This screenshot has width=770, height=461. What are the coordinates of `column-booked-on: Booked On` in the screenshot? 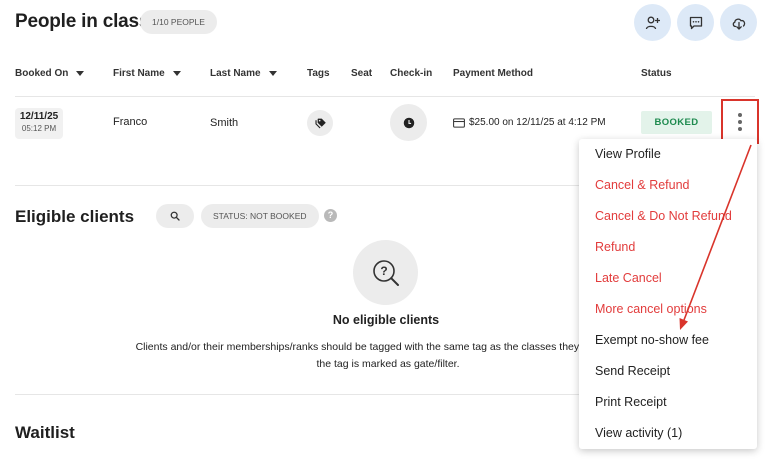 It's located at (50, 73).